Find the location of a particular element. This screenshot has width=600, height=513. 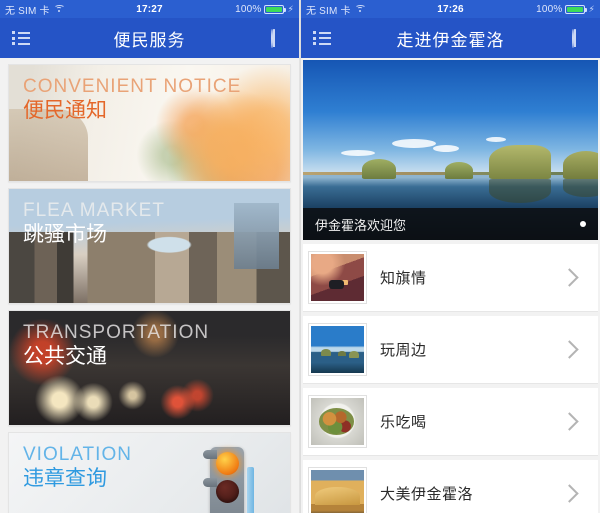

card-flea-market: FLEA MARKET 跳骚市场 is located at coordinates (149, 246).